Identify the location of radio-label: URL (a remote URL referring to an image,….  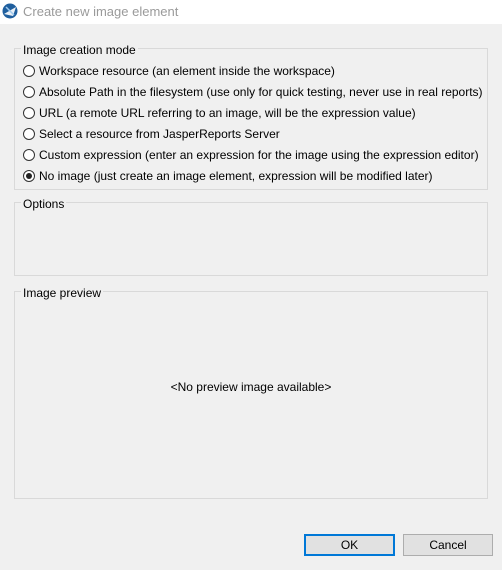
(227, 113).